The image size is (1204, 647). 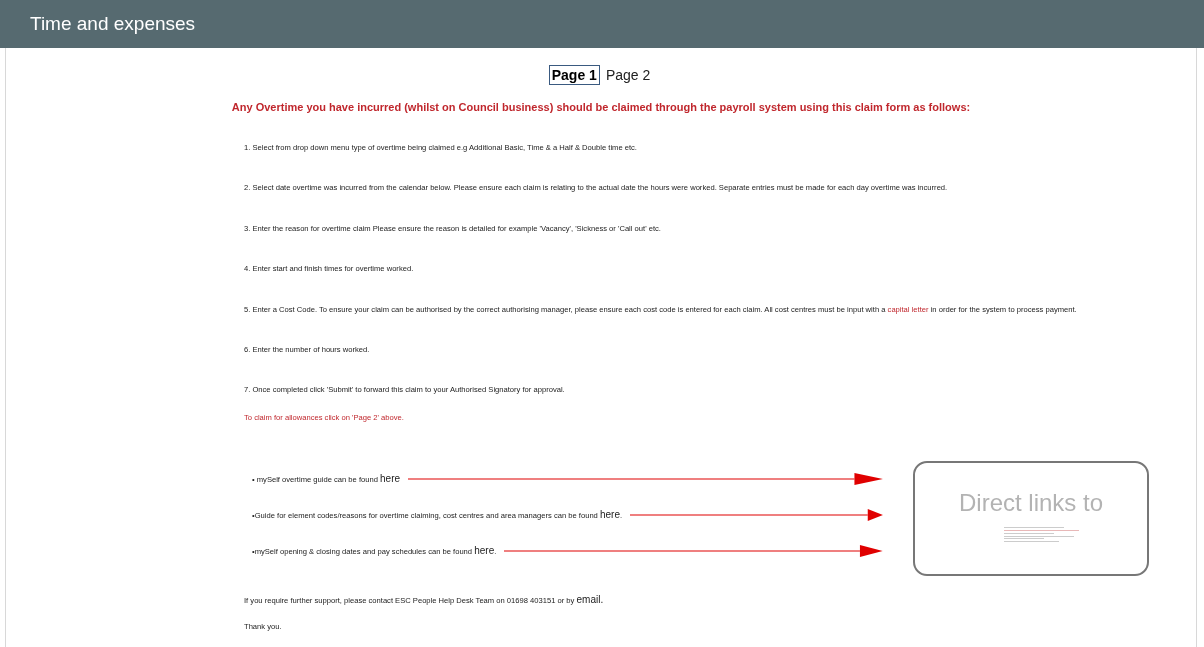 I want to click on page-title: Time and expenses, so click(x=113, y=23).